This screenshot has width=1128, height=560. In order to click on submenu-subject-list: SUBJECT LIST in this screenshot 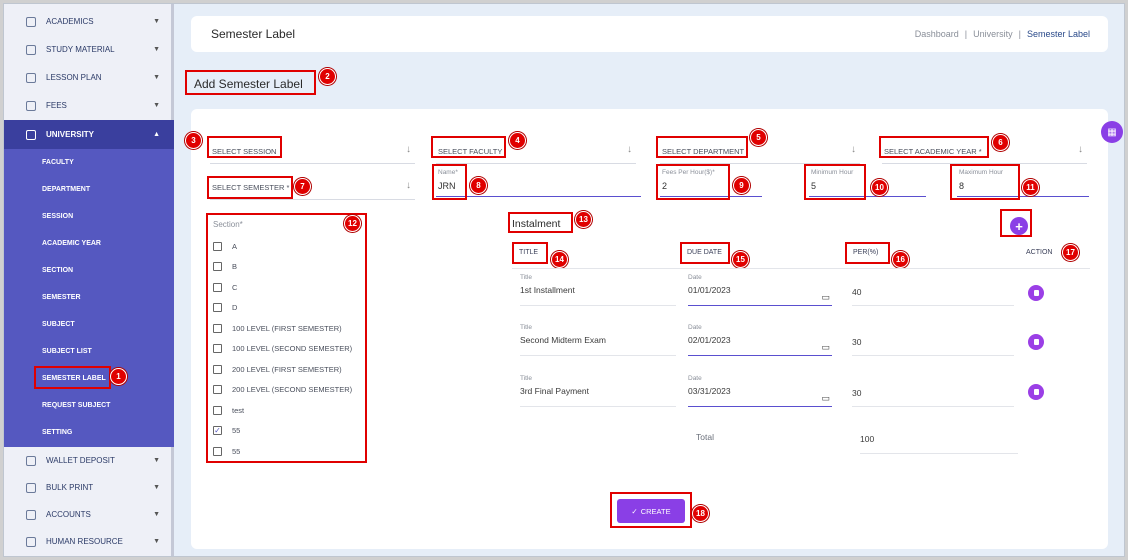, I will do `click(89, 351)`.